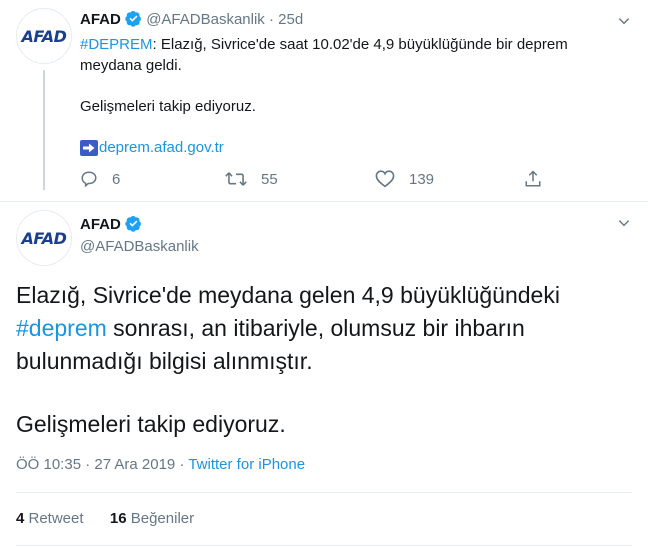 The image size is (648, 547). What do you see at coordinates (44, 130) in the screenshot?
I see `thread-line` at bounding box center [44, 130].